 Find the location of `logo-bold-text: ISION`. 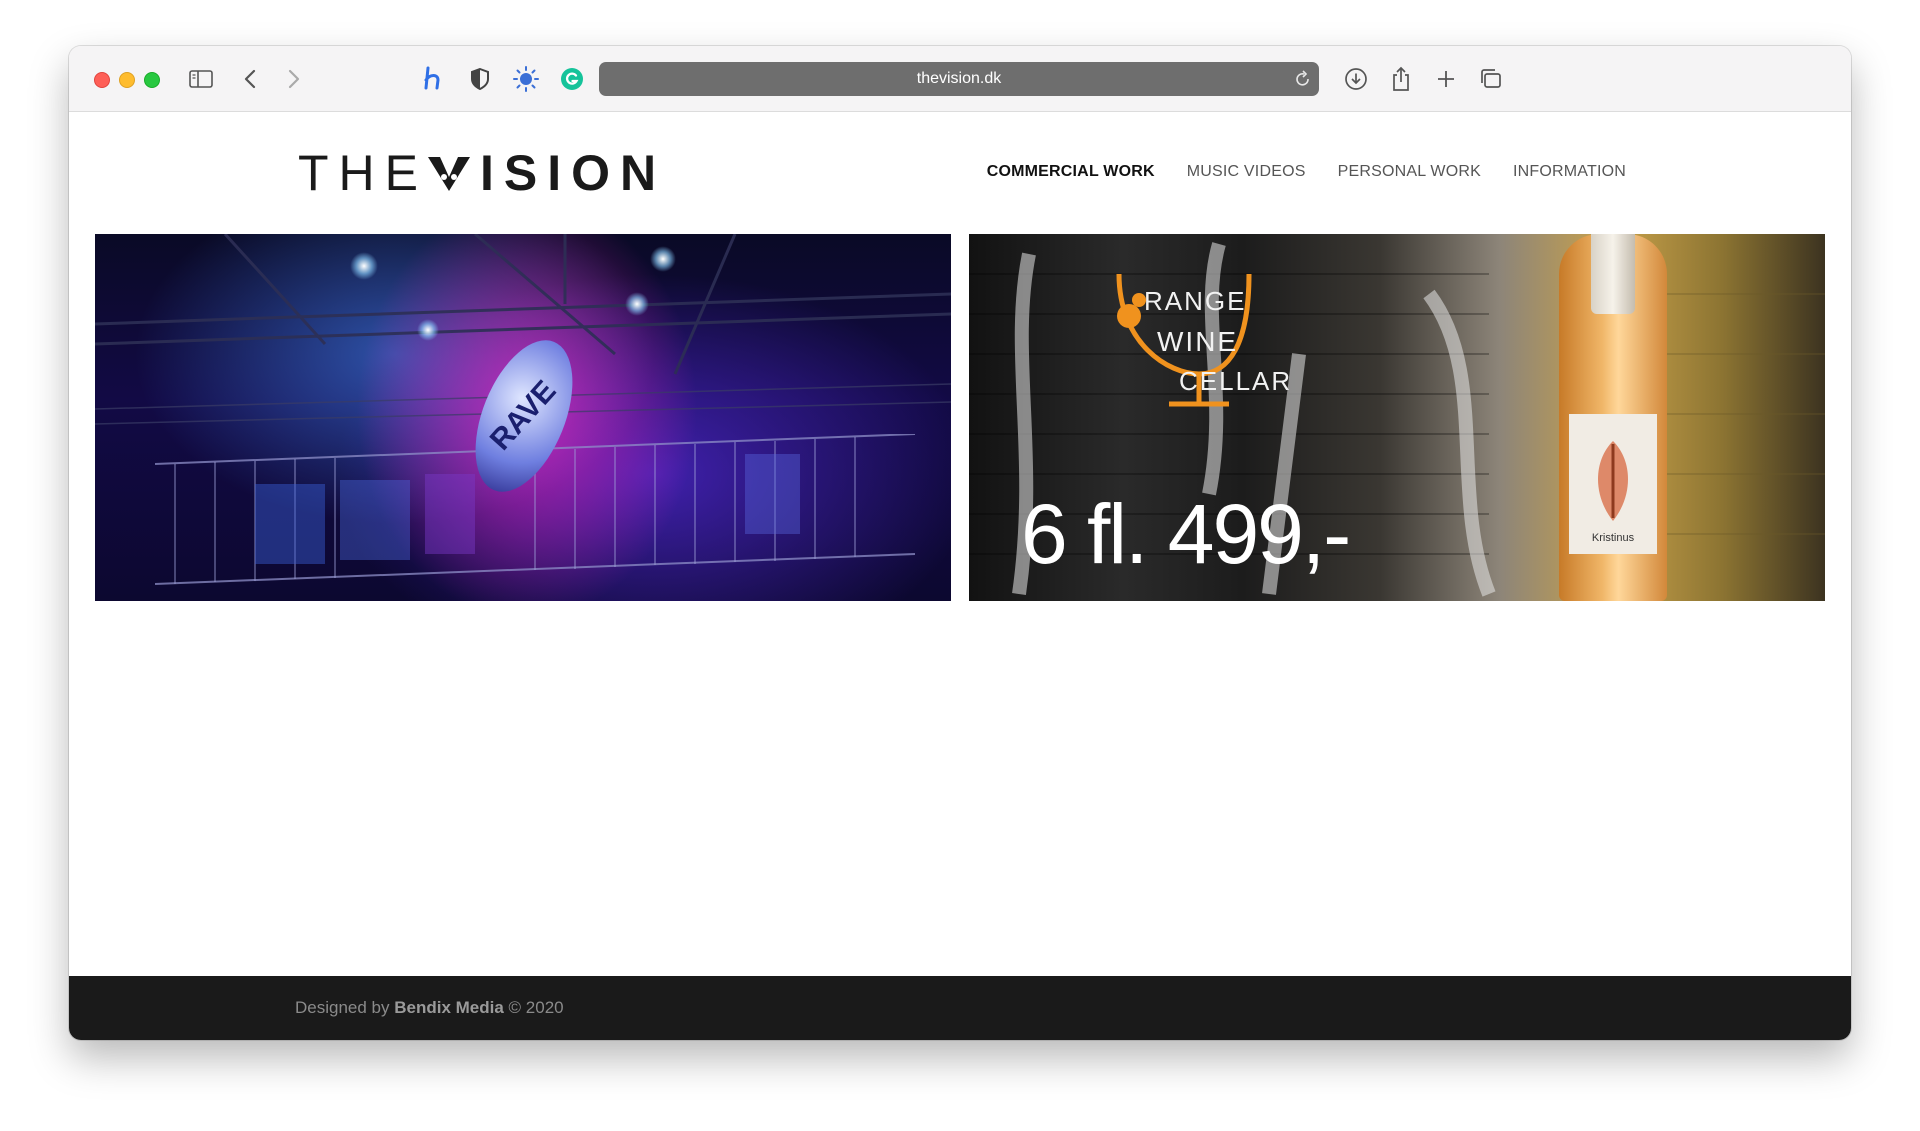

logo-bold-text: ISION is located at coordinates (573, 173).